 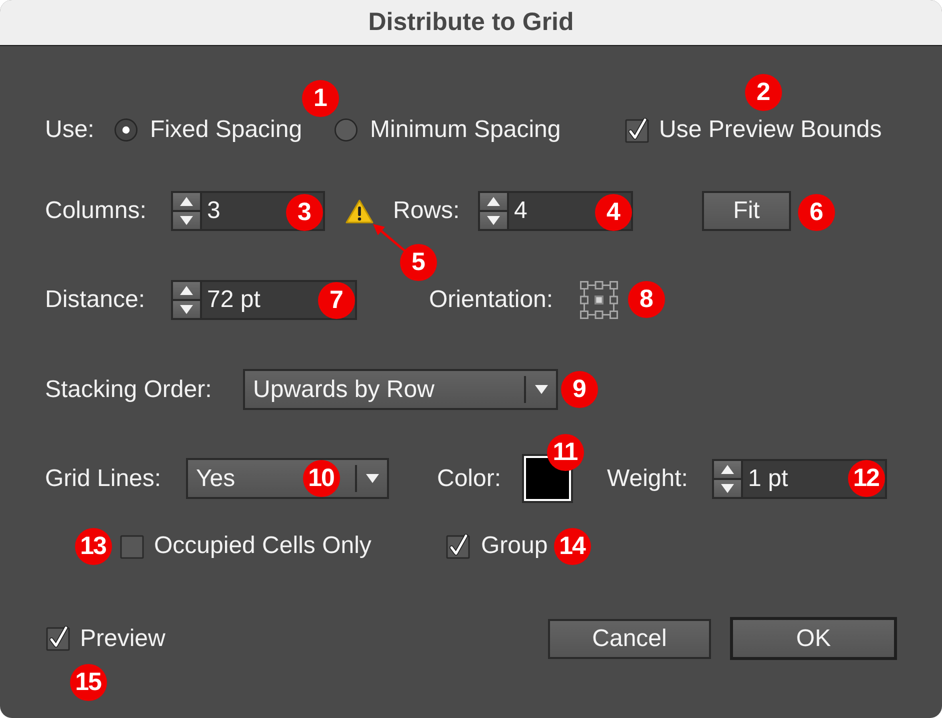 What do you see at coordinates (418, 262) in the screenshot?
I see `callout-overlay: 5` at bounding box center [418, 262].